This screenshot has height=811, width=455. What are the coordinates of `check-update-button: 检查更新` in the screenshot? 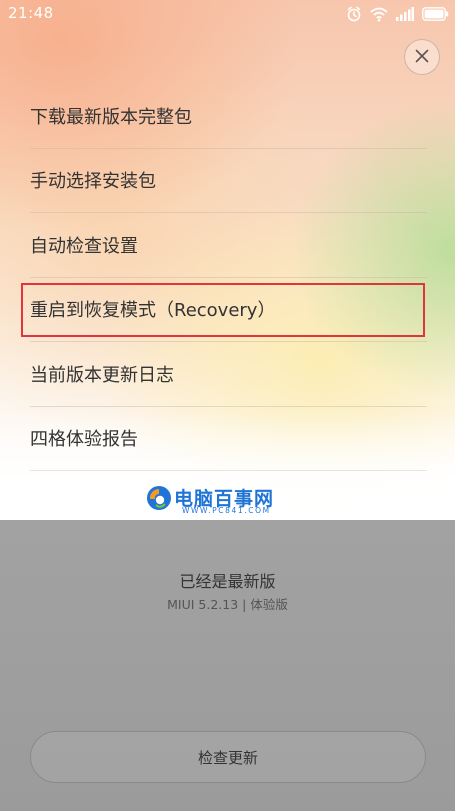 It's located at (228, 757).